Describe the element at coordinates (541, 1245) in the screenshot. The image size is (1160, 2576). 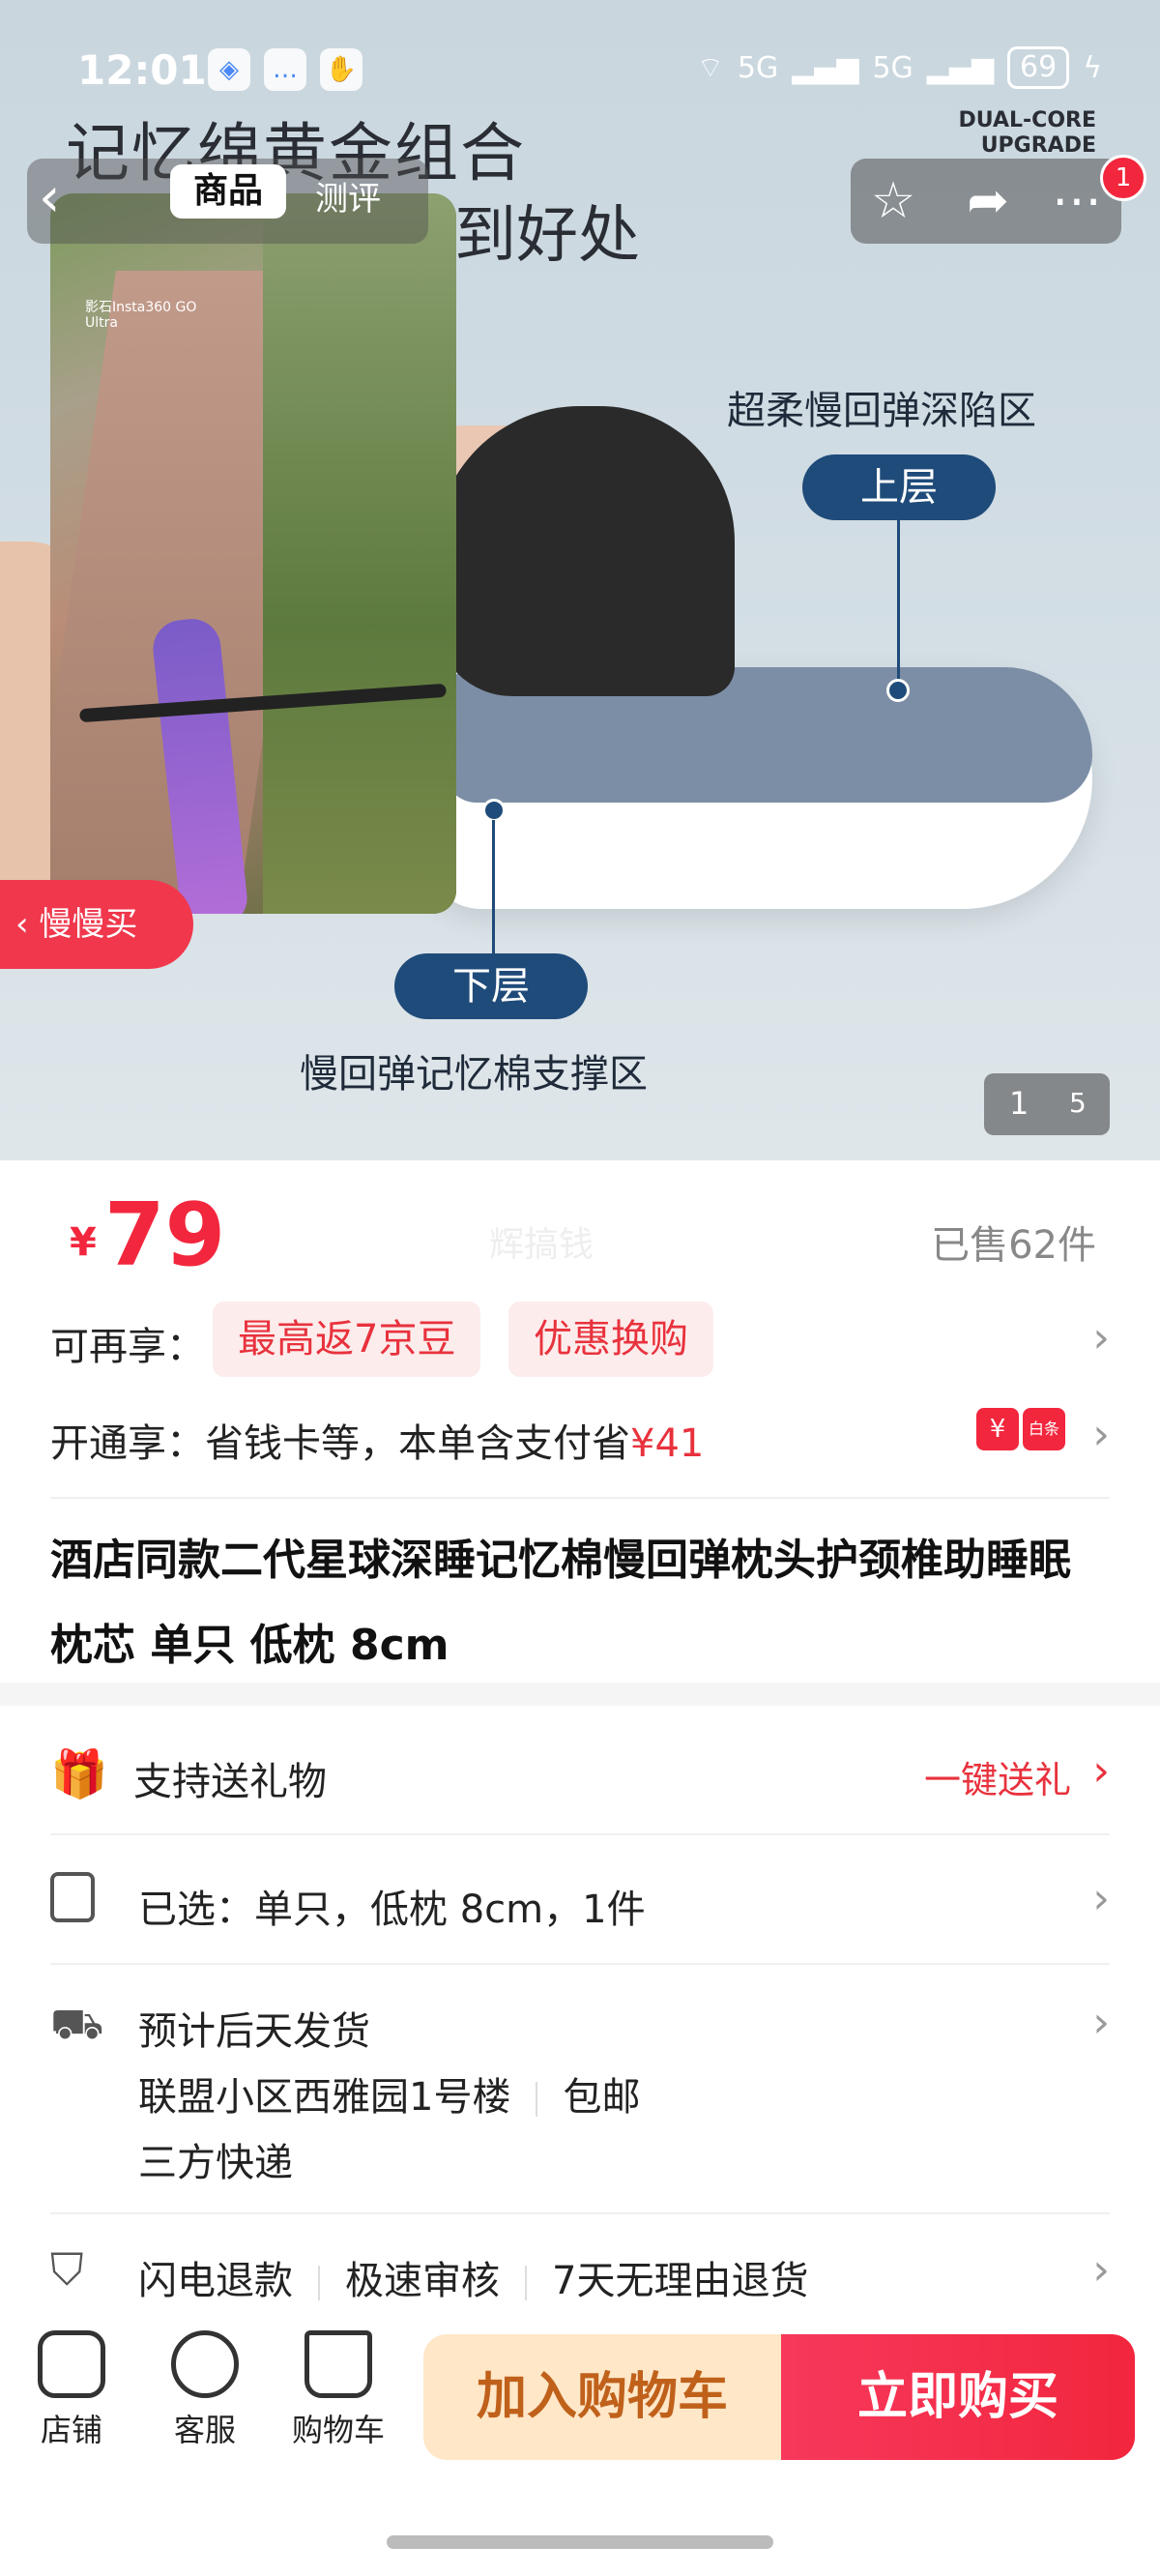
I see `price-watermark: 辉搞钱` at that location.